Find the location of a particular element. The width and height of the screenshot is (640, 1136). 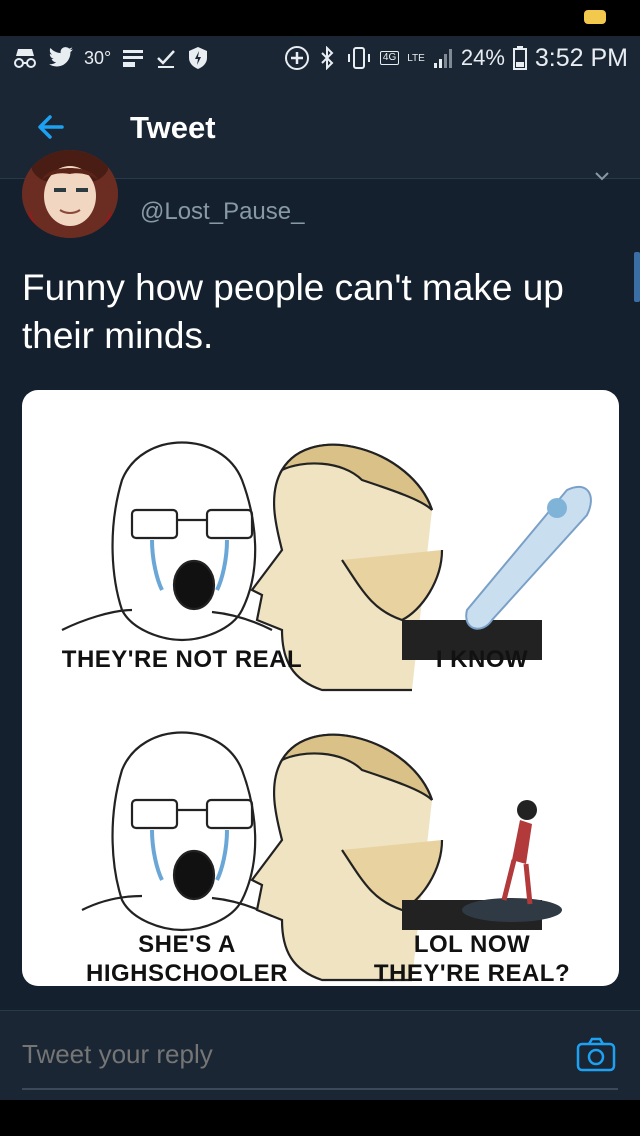

body-pillow-illustration is located at coordinates (528, 557).